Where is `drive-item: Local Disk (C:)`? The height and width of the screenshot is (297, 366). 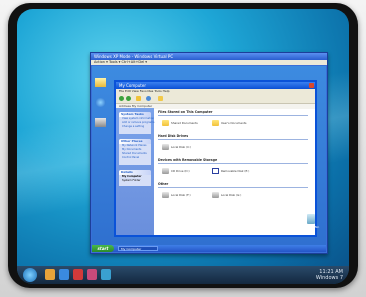
drive-item: Local Disk (C:) is located at coordinates (181, 147).